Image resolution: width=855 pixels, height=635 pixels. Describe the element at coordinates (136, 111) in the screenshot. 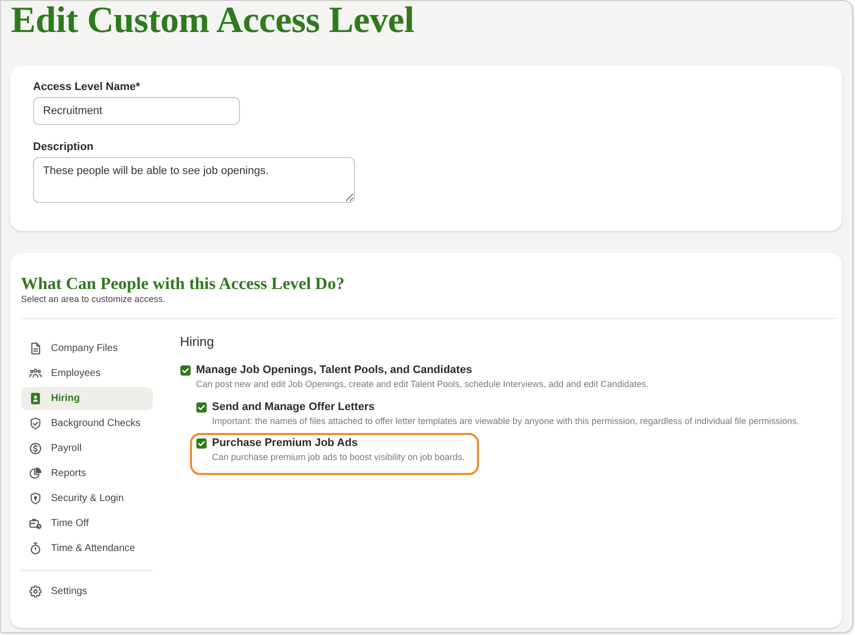

I see `name-field: Recruitment` at that location.